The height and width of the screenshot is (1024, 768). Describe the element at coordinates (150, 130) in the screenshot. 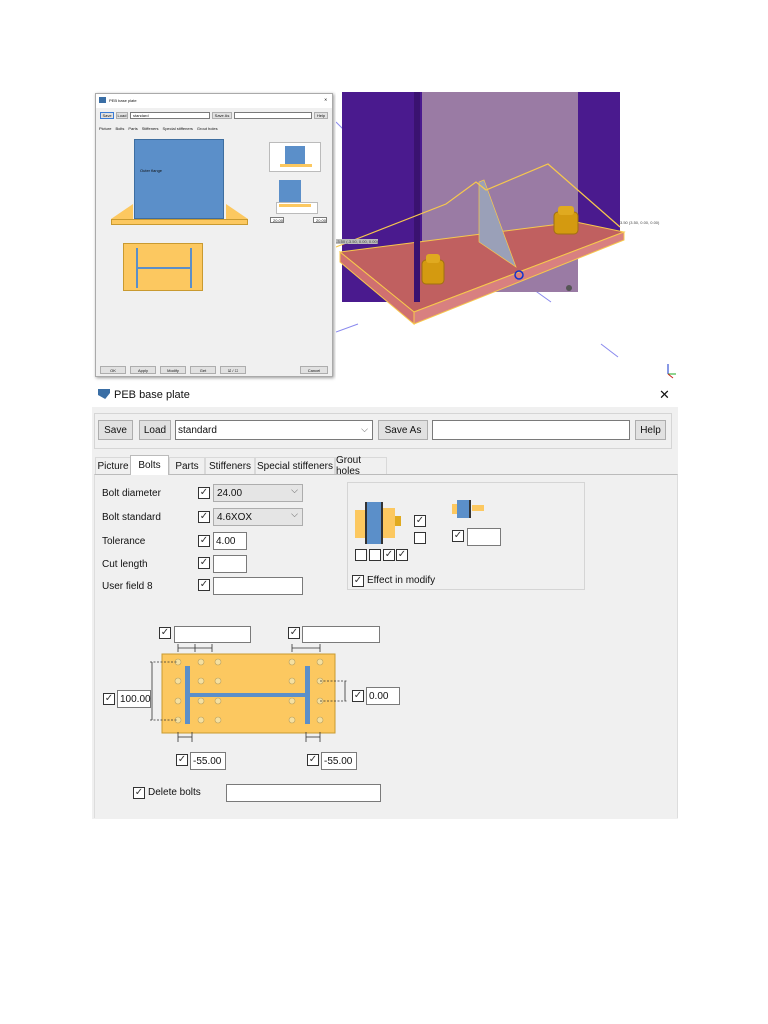

I see `small-tab: Stiffeners` at that location.